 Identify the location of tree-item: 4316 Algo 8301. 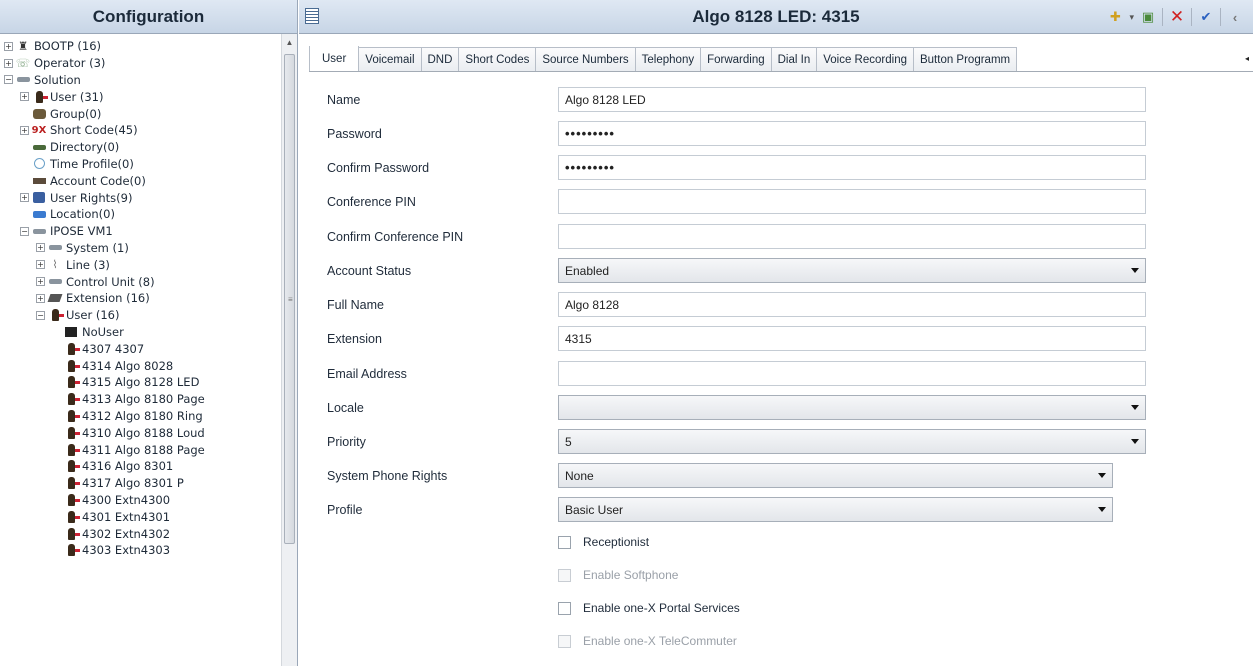
(142, 466).